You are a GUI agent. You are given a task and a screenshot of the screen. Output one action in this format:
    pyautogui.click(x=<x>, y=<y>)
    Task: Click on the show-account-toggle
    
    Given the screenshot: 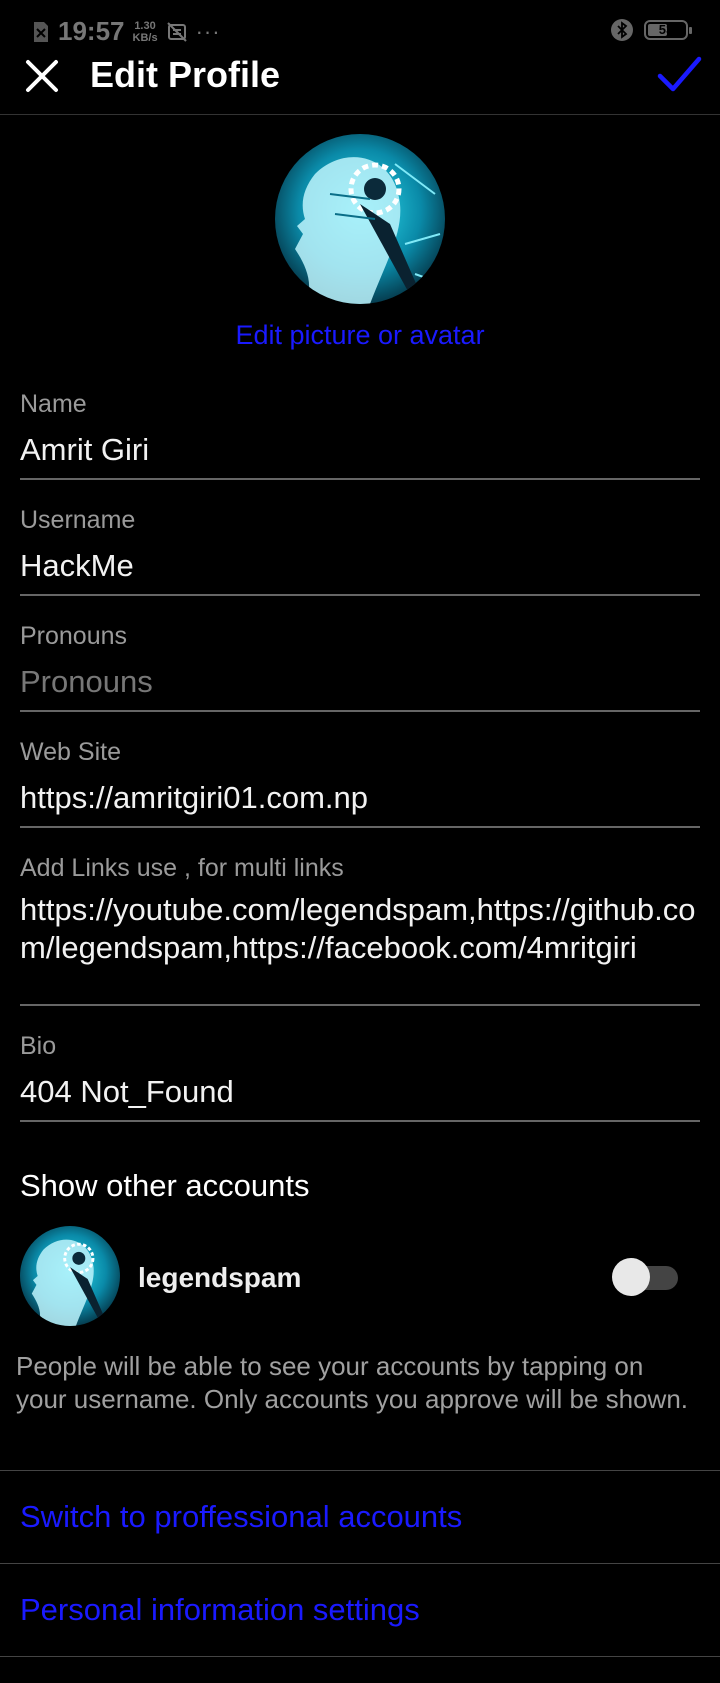 What is the action you would take?
    pyautogui.click(x=646, y=1276)
    